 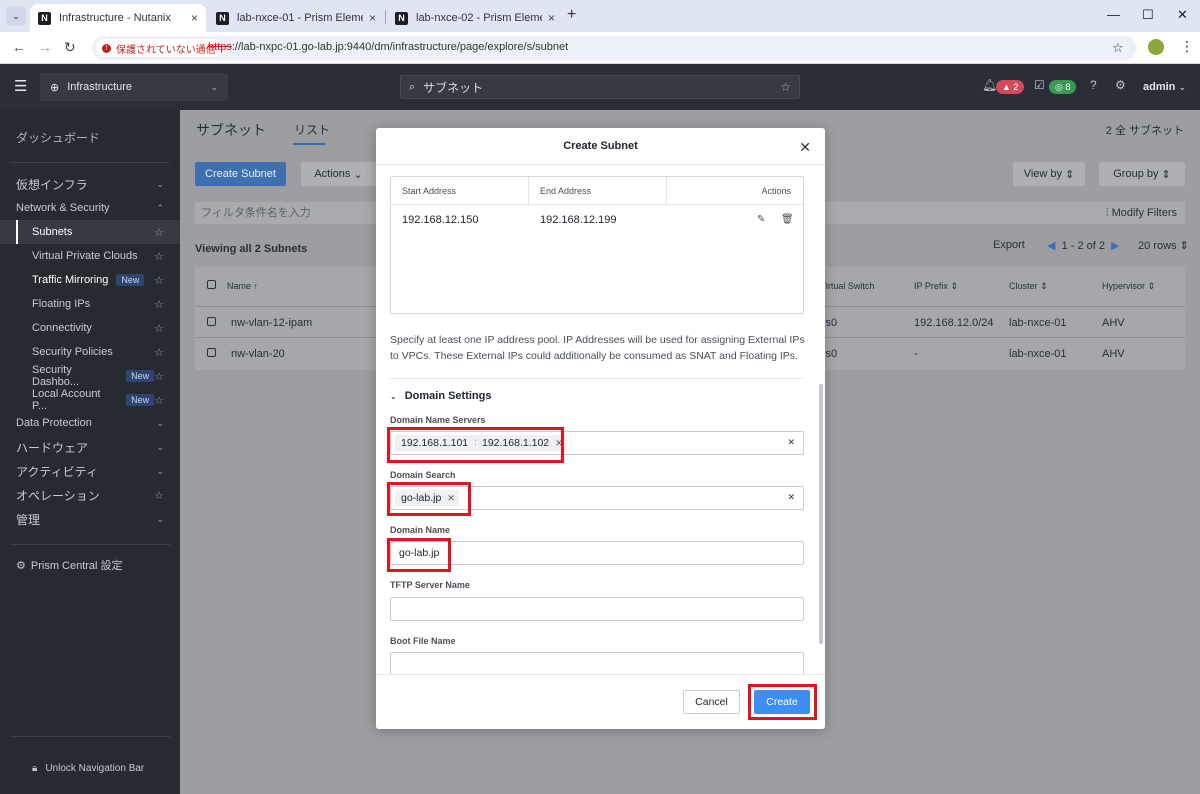 What do you see at coordinates (90, 137) in the screenshot?
I see `sidebar-item-dashboard: ダッシュボード` at bounding box center [90, 137].